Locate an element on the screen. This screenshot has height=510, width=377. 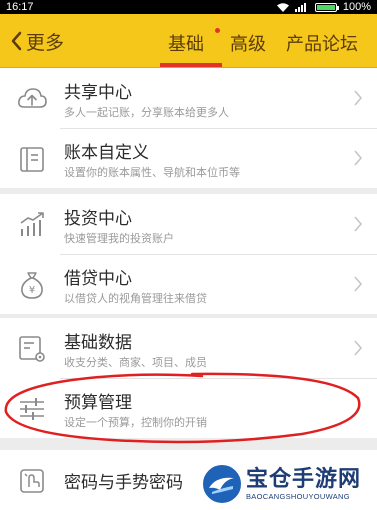
signal-icon is located at coordinates (301, 7).